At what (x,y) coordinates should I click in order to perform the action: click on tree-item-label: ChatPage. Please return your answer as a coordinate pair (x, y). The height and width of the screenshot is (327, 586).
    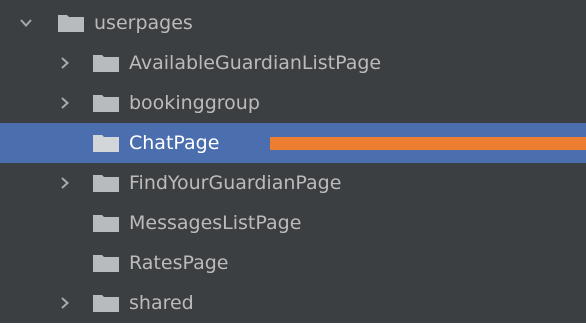
    Looking at the image, I should click on (174, 143).